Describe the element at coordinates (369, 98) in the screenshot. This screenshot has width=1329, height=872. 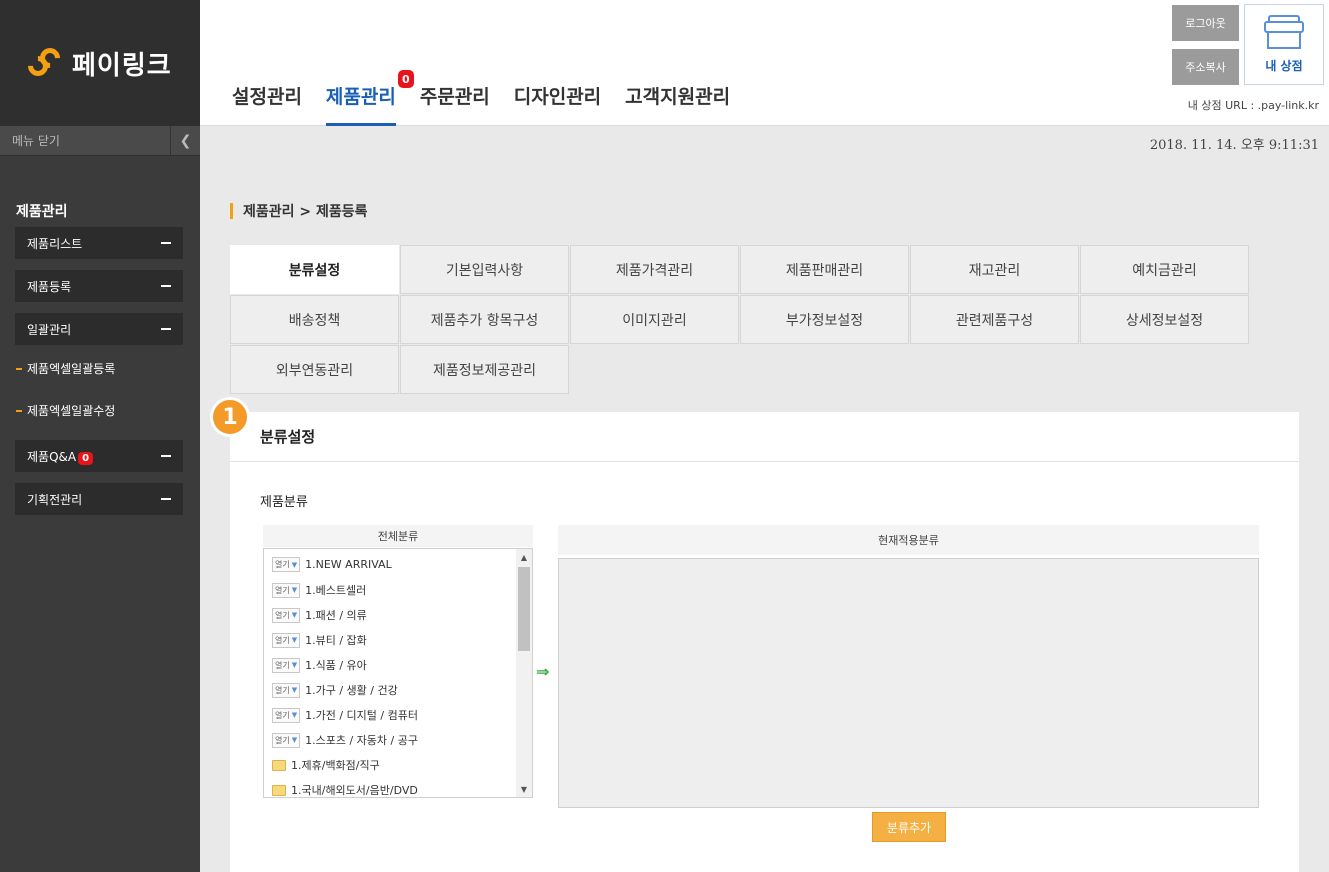
I see `nav-products: 제품관리 0` at that location.